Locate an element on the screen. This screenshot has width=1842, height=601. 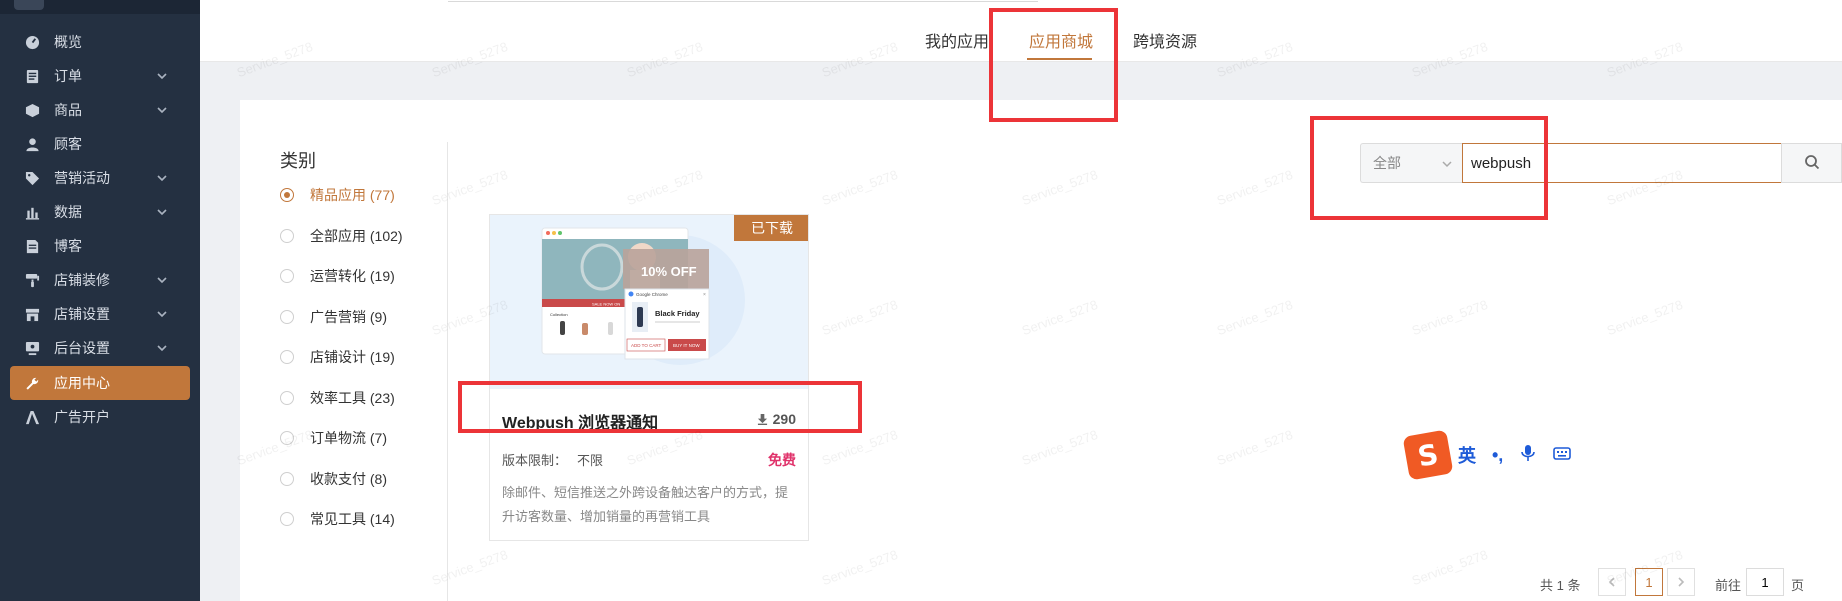
pagination-total: 共 1 条 is located at coordinates (1560, 585).